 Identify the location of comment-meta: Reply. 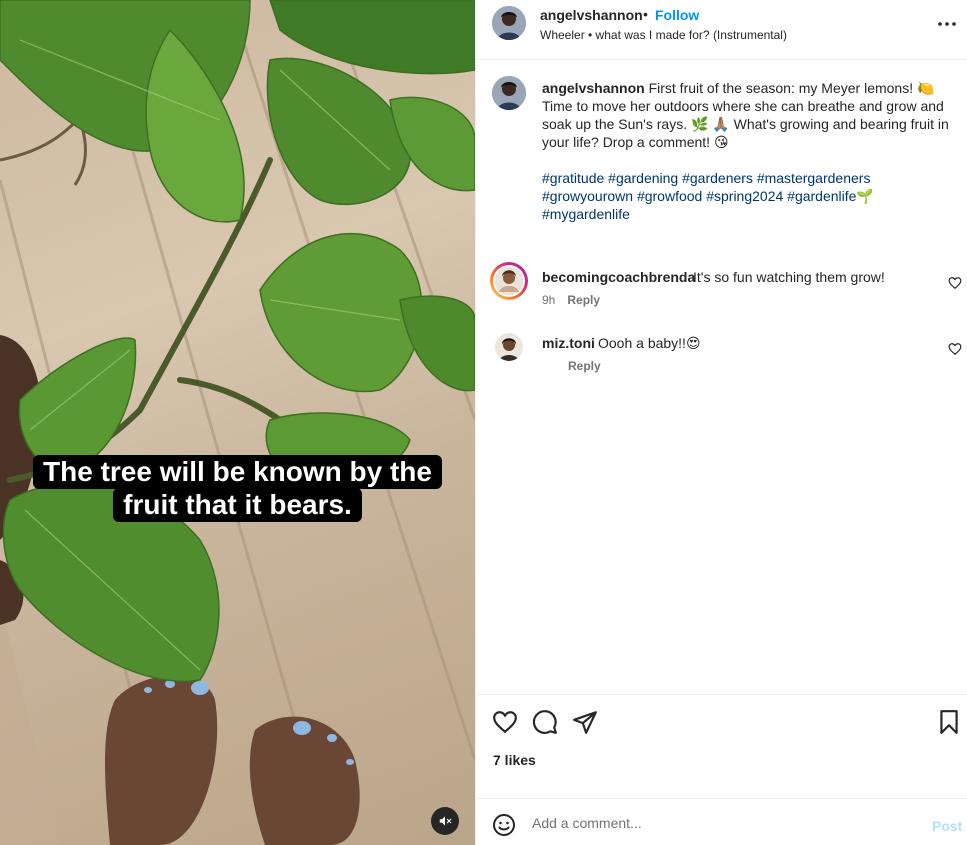
(571, 366).